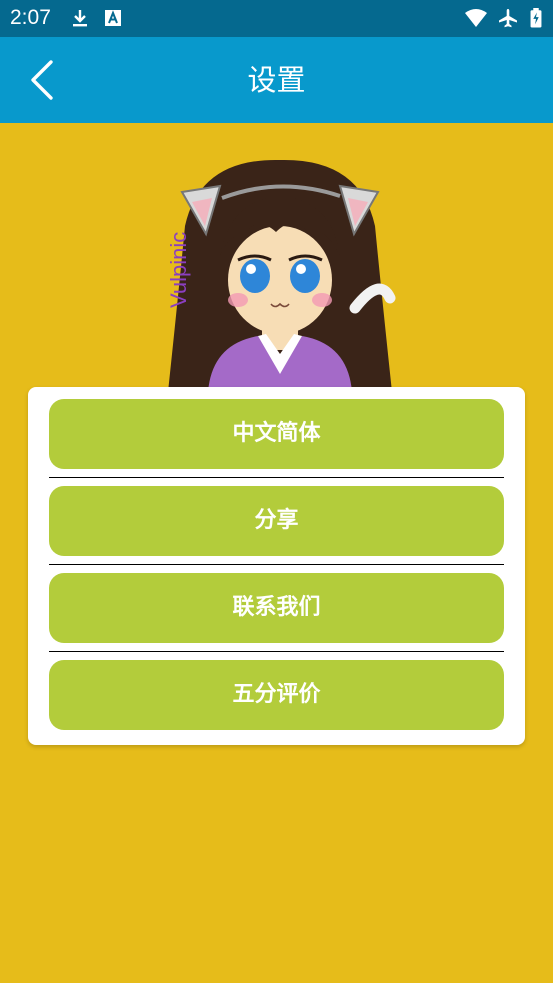  What do you see at coordinates (178, 270) in the screenshot?
I see `signature-text: Vulpinic` at bounding box center [178, 270].